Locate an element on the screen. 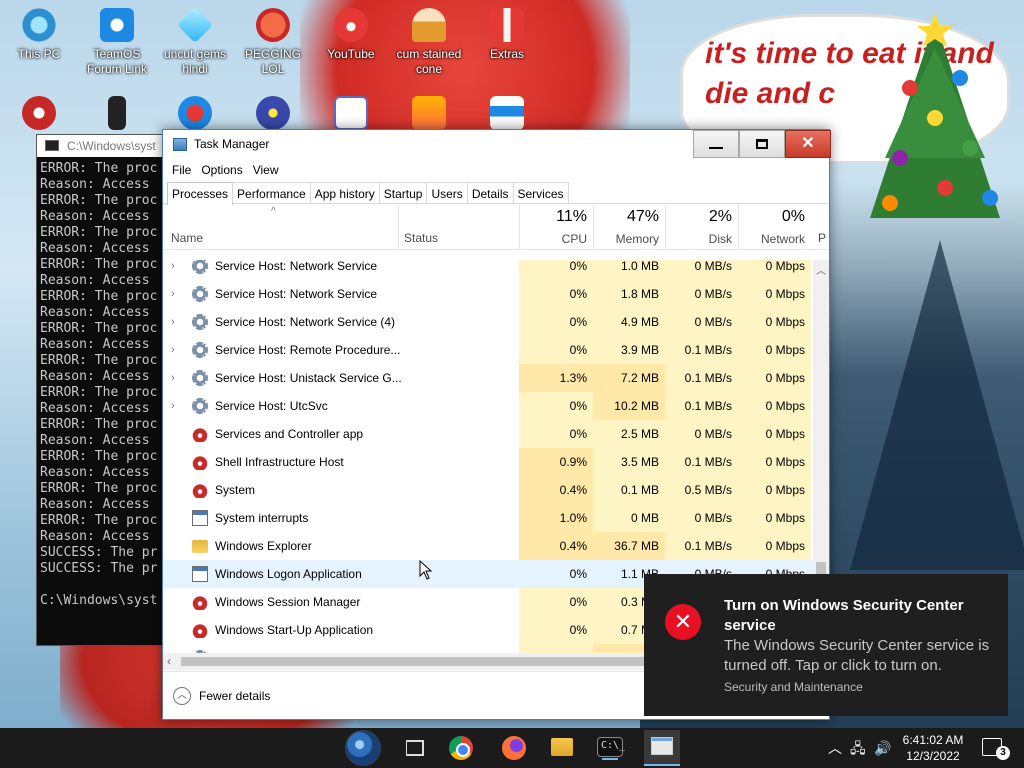 This screenshot has height=768, width=1024. volume-icon: 🔊 is located at coordinates (882, 748).